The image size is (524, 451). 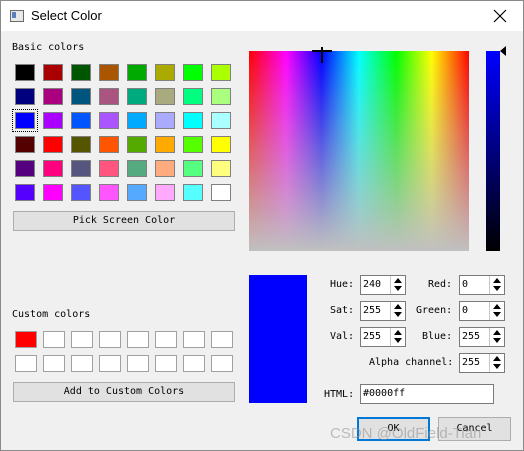 What do you see at coordinates (474, 429) in the screenshot?
I see `cancel-button: Cancel` at bounding box center [474, 429].